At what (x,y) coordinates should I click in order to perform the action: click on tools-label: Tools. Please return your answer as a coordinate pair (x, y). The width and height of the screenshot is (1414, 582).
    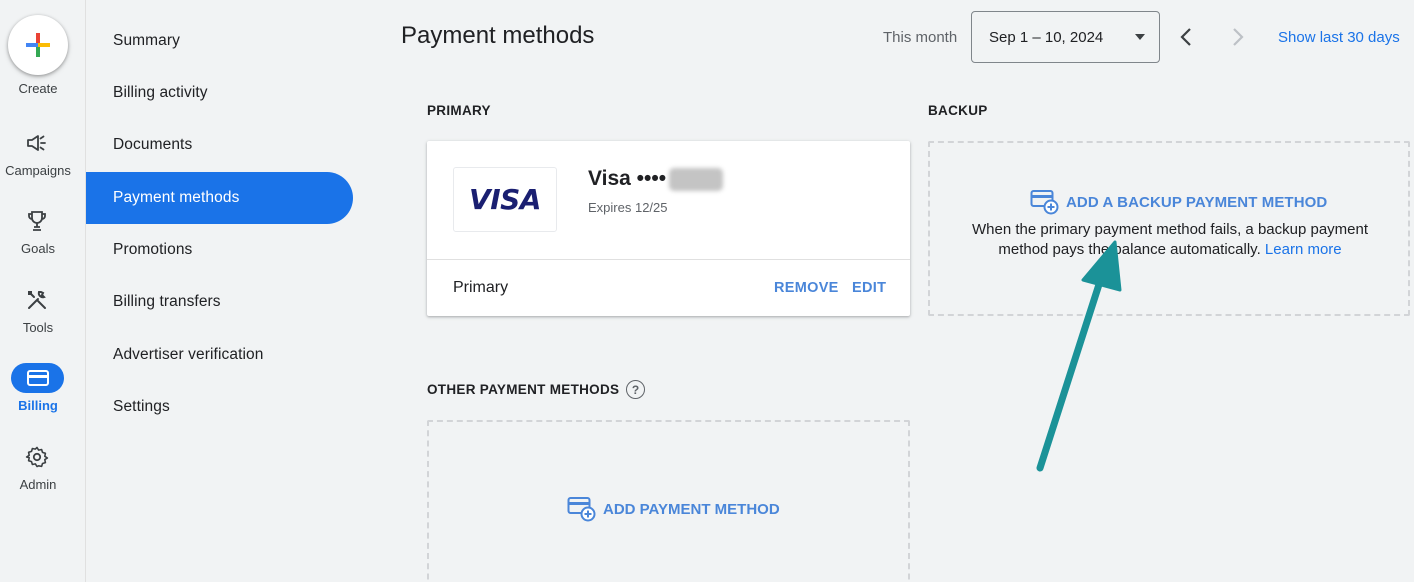
    Looking at the image, I should click on (38, 327).